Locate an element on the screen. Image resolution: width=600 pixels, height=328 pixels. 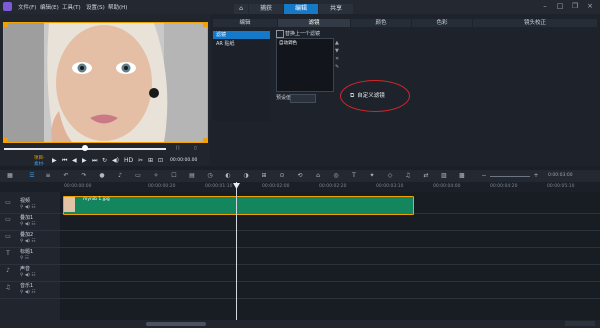
toggle-filter-icon: ✎ is located at coordinates (337, 67).